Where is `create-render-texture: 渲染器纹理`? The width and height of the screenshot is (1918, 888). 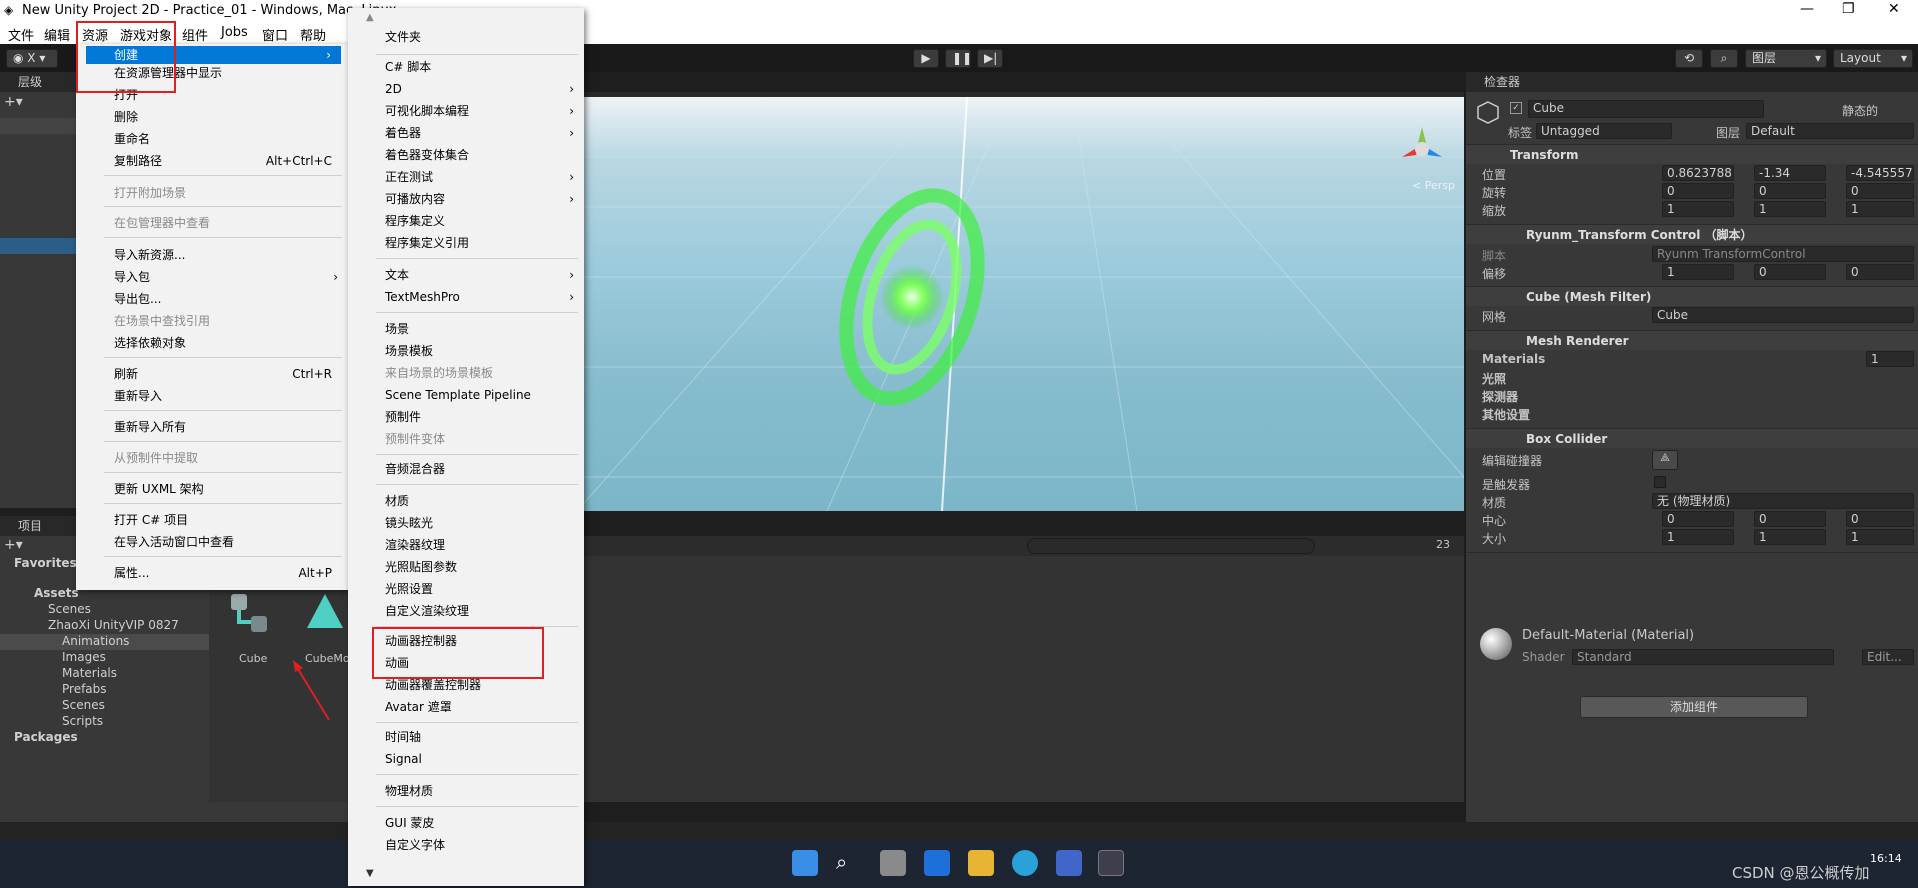 create-render-texture: 渲染器纹理 is located at coordinates (466, 545).